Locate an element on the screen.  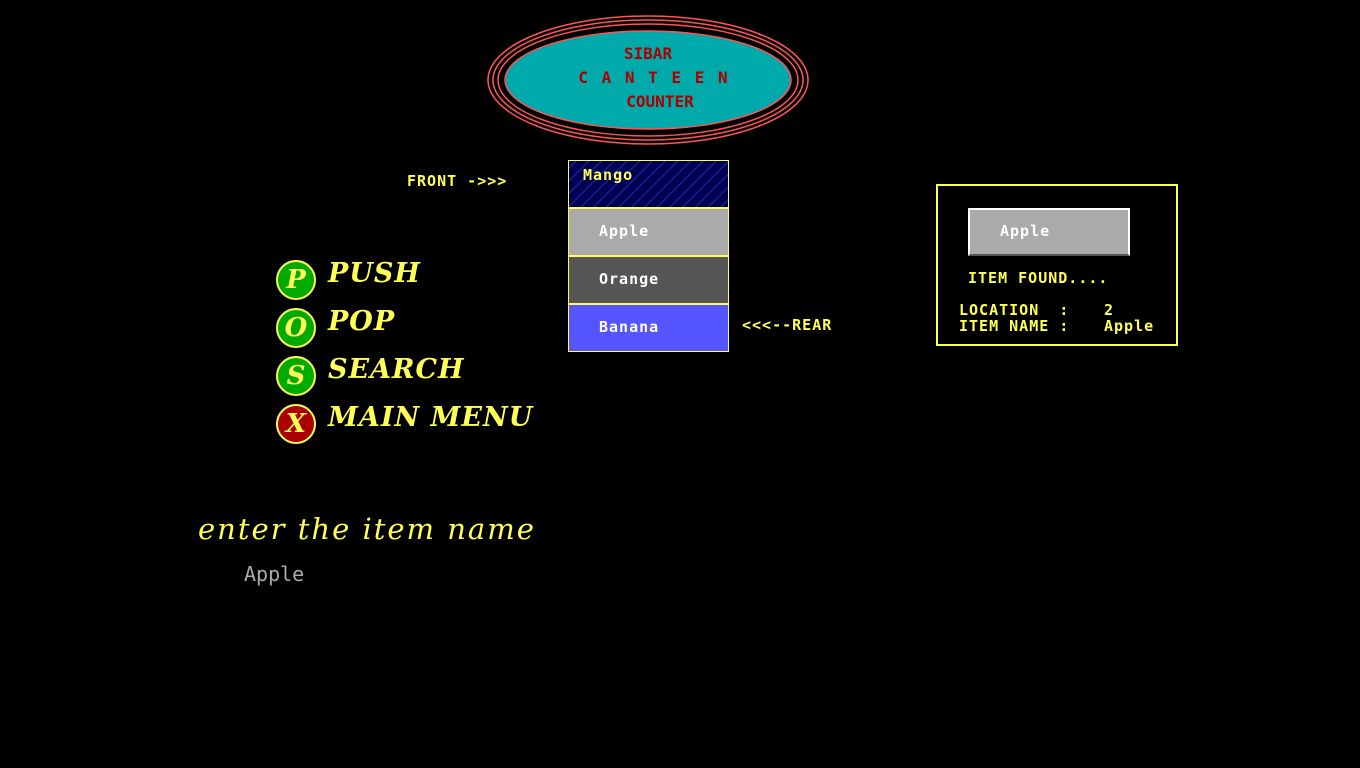
queue-item: Orange is located at coordinates (648, 280).